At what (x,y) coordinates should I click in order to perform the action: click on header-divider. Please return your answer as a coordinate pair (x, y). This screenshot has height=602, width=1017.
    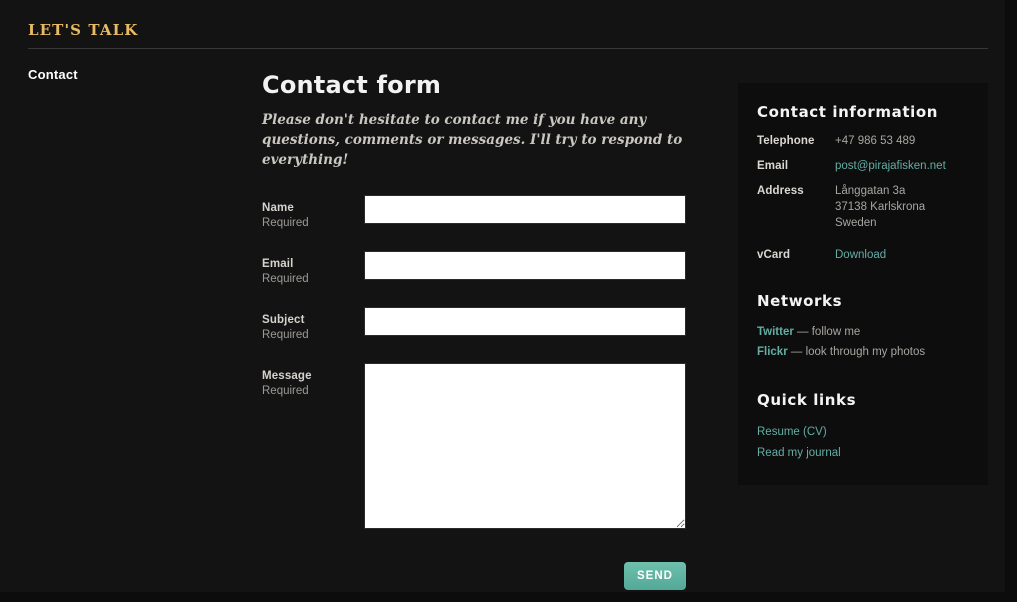
    Looking at the image, I should click on (508, 48).